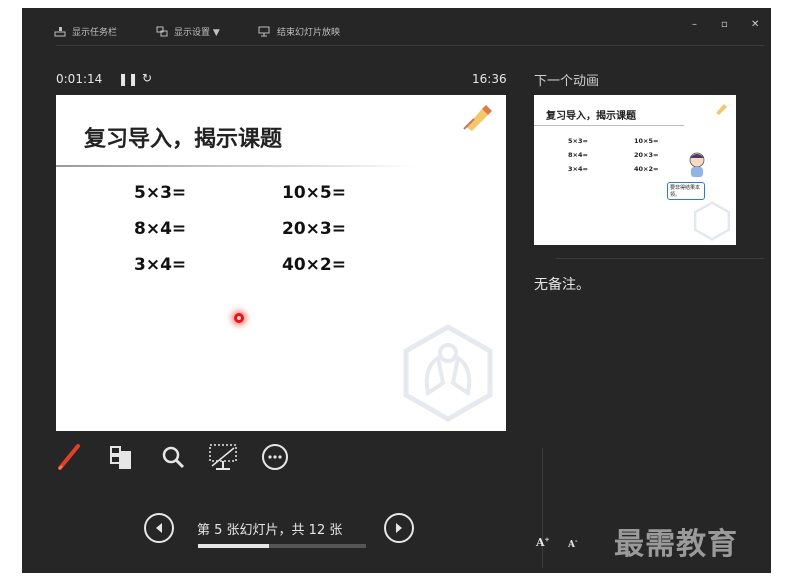 The image size is (789, 581). Describe the element at coordinates (160, 193) in the screenshot. I see `equation-left-1: 5×3=` at that location.